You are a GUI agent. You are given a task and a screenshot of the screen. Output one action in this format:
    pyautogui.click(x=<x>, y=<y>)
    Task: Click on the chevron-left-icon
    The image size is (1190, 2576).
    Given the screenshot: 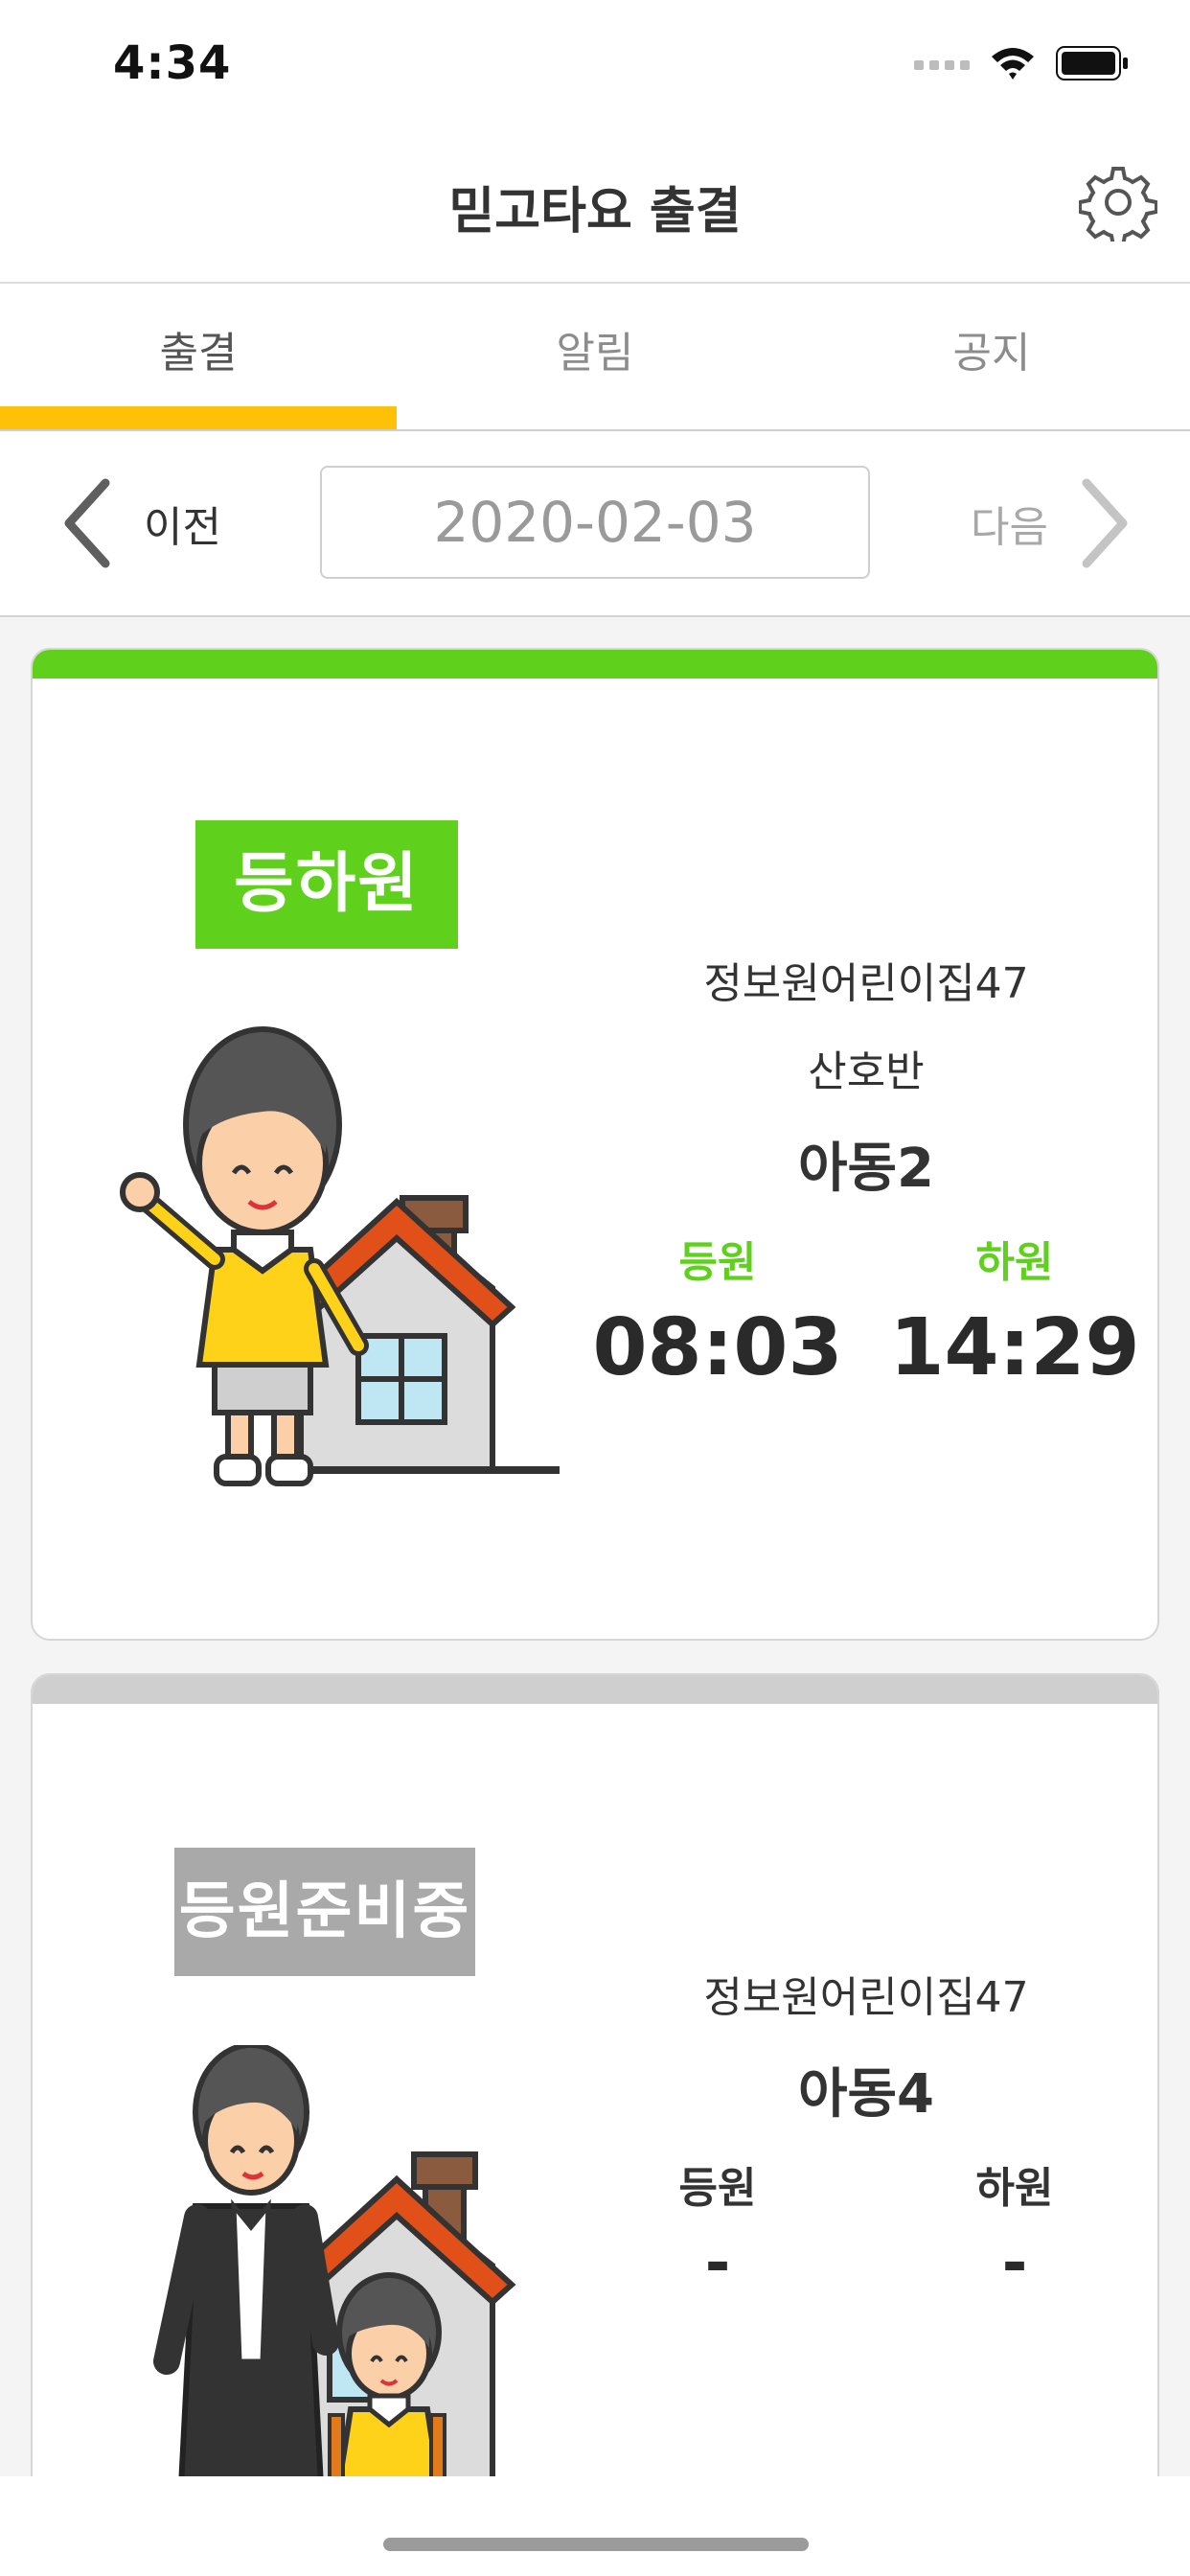 What is the action you would take?
    pyautogui.click(x=87, y=523)
    